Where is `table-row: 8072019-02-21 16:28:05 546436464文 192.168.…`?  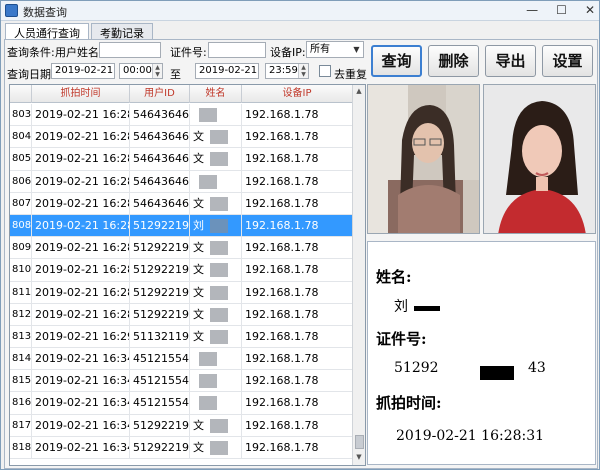 table-row: 8072019-02-21 16:28:05 546436464文 192.168.… is located at coordinates (181, 203).